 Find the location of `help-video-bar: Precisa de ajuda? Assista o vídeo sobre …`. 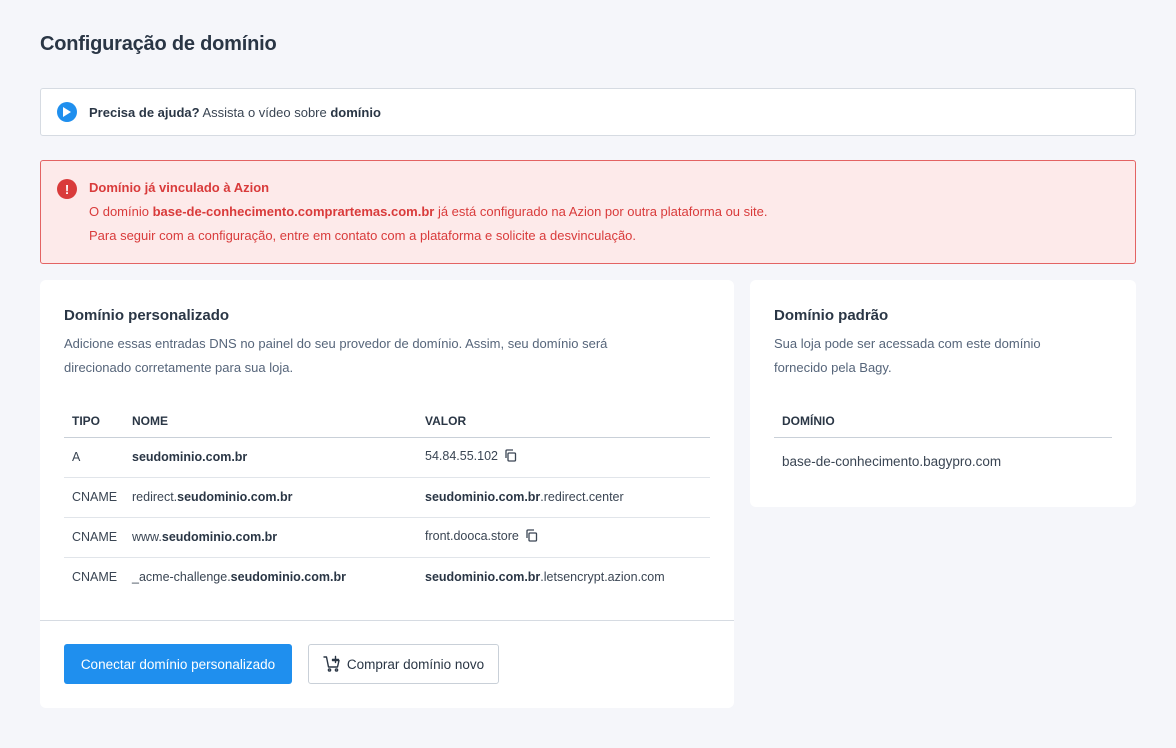

help-video-bar: Precisa de ajuda? Assista o vídeo sobre … is located at coordinates (588, 112).